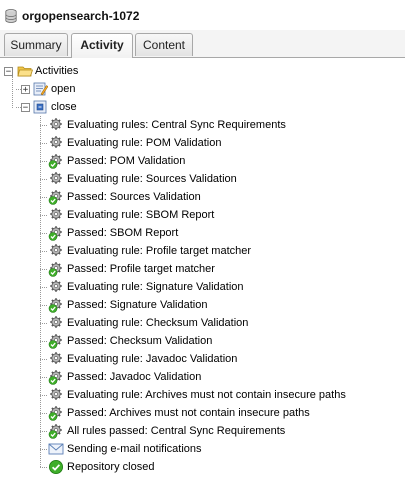 Image resolution: width=405 pixels, height=478 pixels. I want to click on green-check-icon, so click(56, 467).